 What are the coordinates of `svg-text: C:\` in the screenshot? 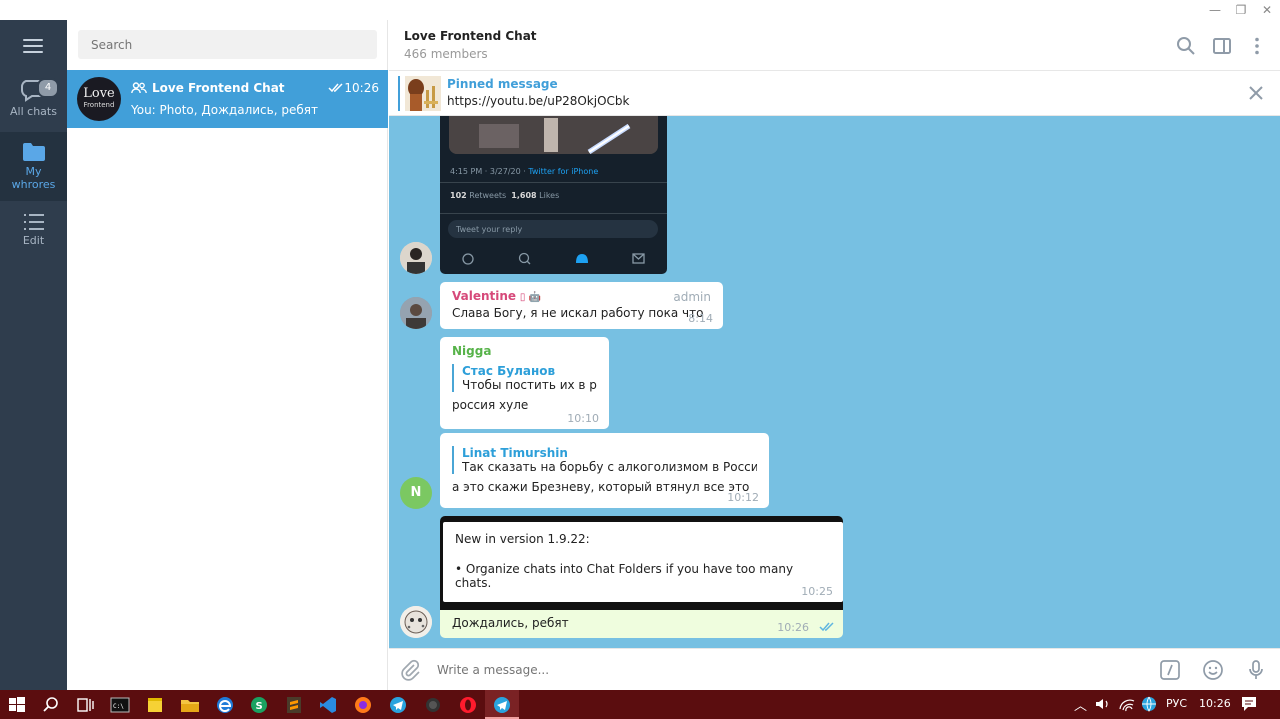 It's located at (118, 706).